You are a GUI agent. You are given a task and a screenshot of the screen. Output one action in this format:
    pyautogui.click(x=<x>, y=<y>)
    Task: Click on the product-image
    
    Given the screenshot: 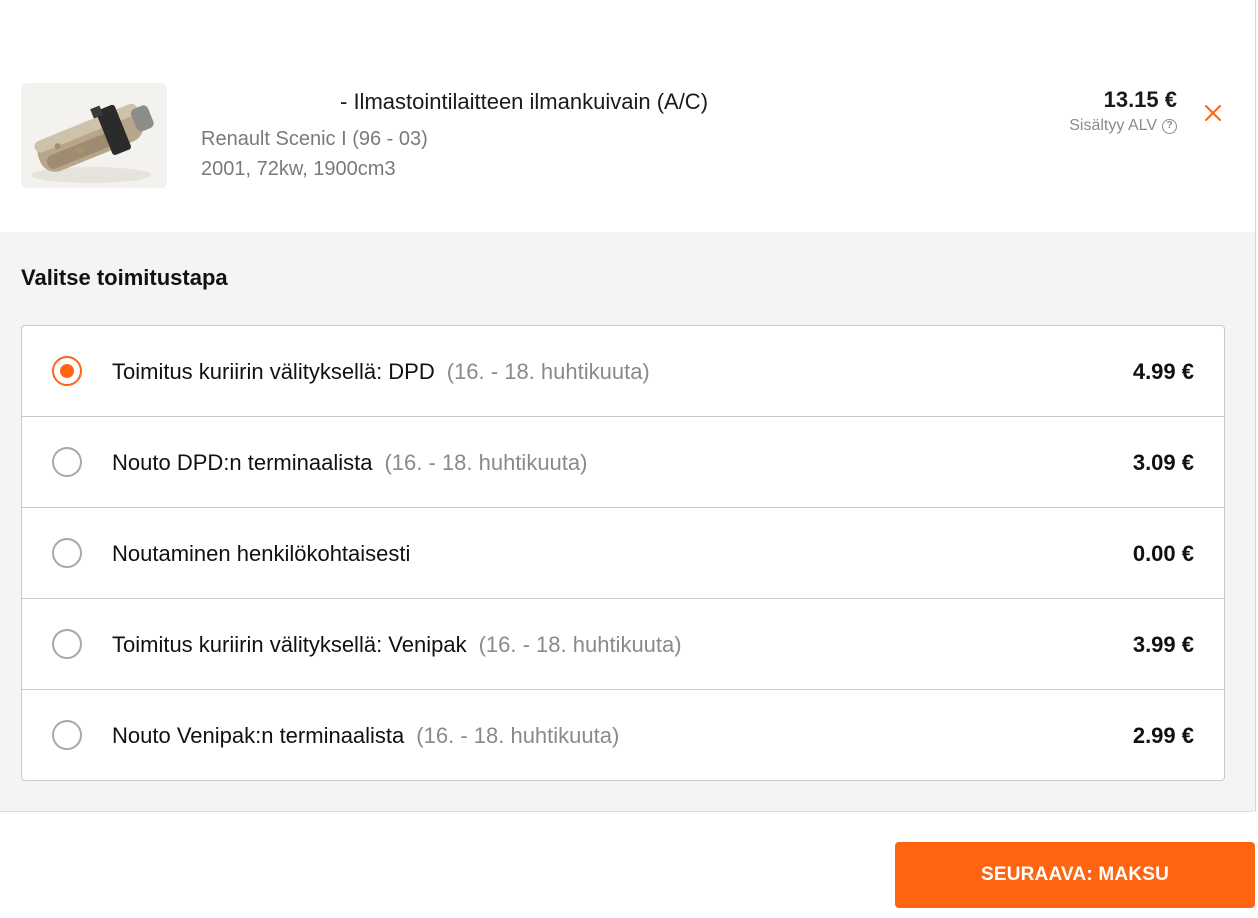 What is the action you would take?
    pyautogui.click(x=94, y=135)
    